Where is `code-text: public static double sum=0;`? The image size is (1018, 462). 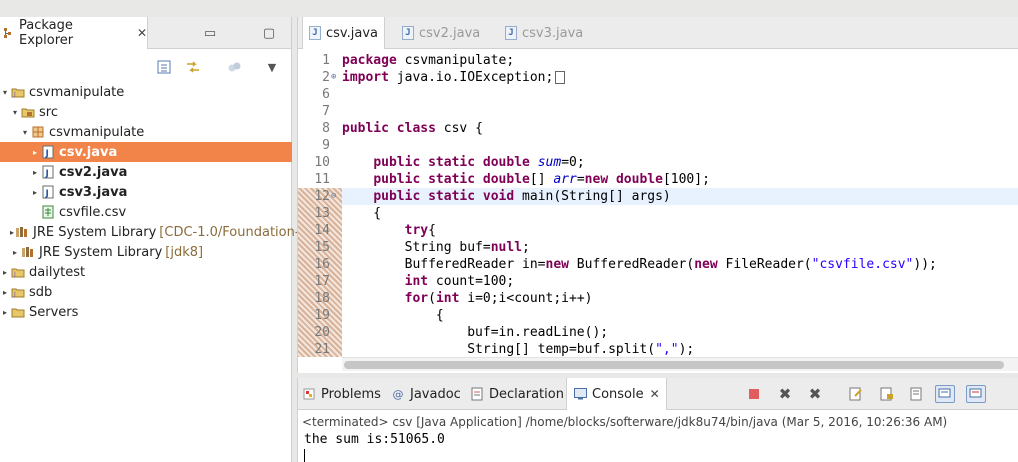 code-text: public static double sum=0; is located at coordinates (479, 162).